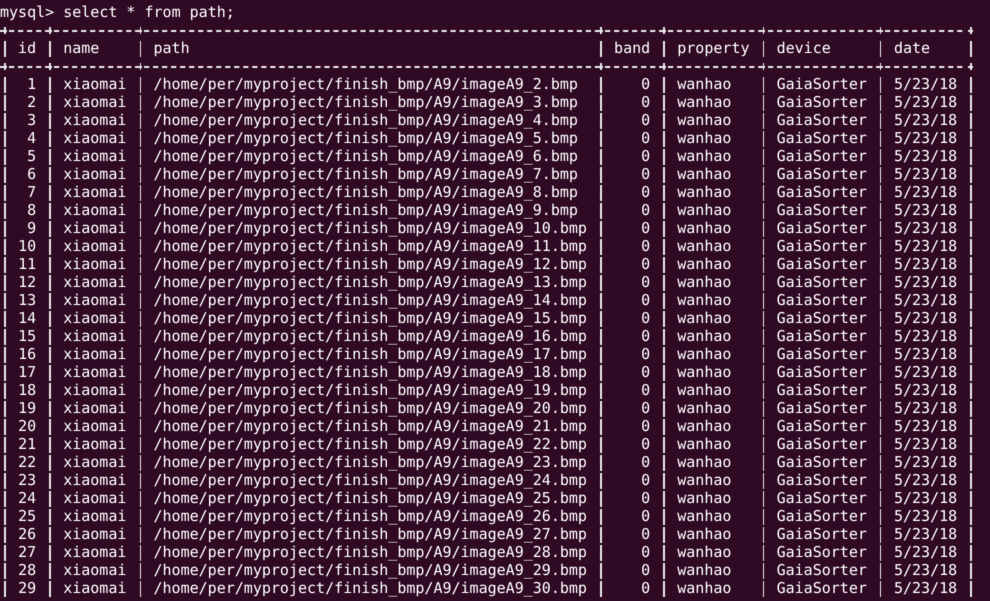 This screenshot has height=601, width=990. Describe the element at coordinates (365, 156) in the screenshot. I see `table-cell: /home/per/myproject/finish_bmp/A9/imageA9_6.bmp` at that location.